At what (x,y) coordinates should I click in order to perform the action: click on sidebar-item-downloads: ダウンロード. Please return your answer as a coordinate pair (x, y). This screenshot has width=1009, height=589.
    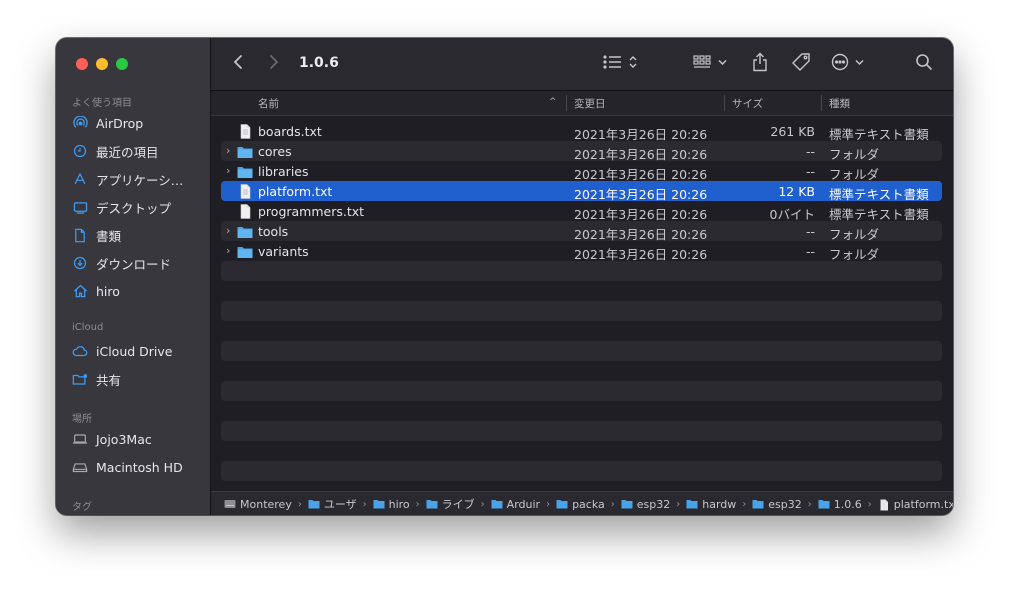
    Looking at the image, I should click on (138, 263).